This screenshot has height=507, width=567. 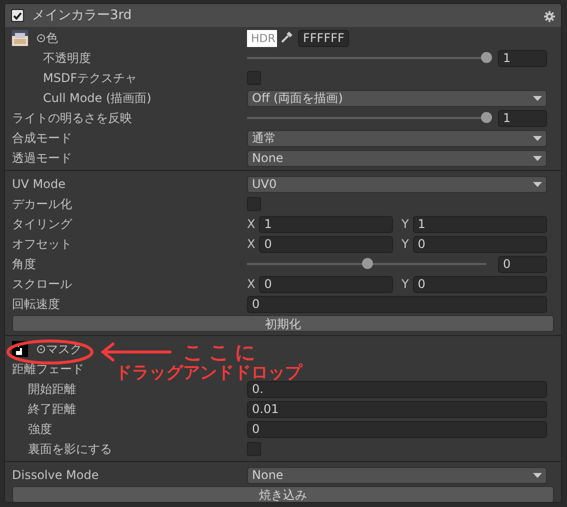 What do you see at coordinates (549, 16) in the screenshot?
I see `settings-icon` at bounding box center [549, 16].